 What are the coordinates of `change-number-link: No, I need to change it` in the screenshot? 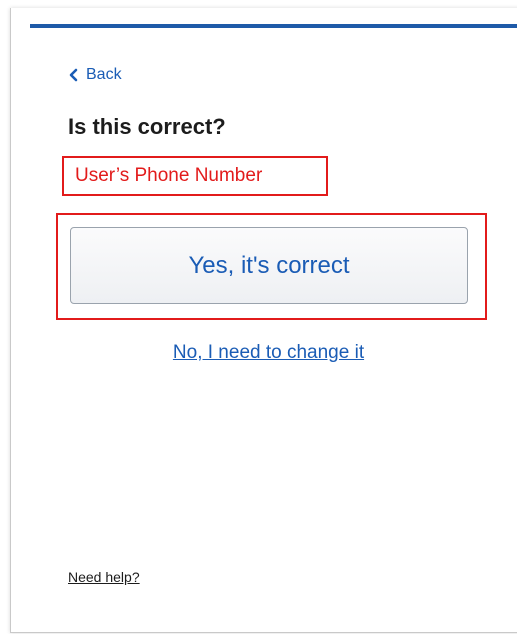 It's located at (258, 353).